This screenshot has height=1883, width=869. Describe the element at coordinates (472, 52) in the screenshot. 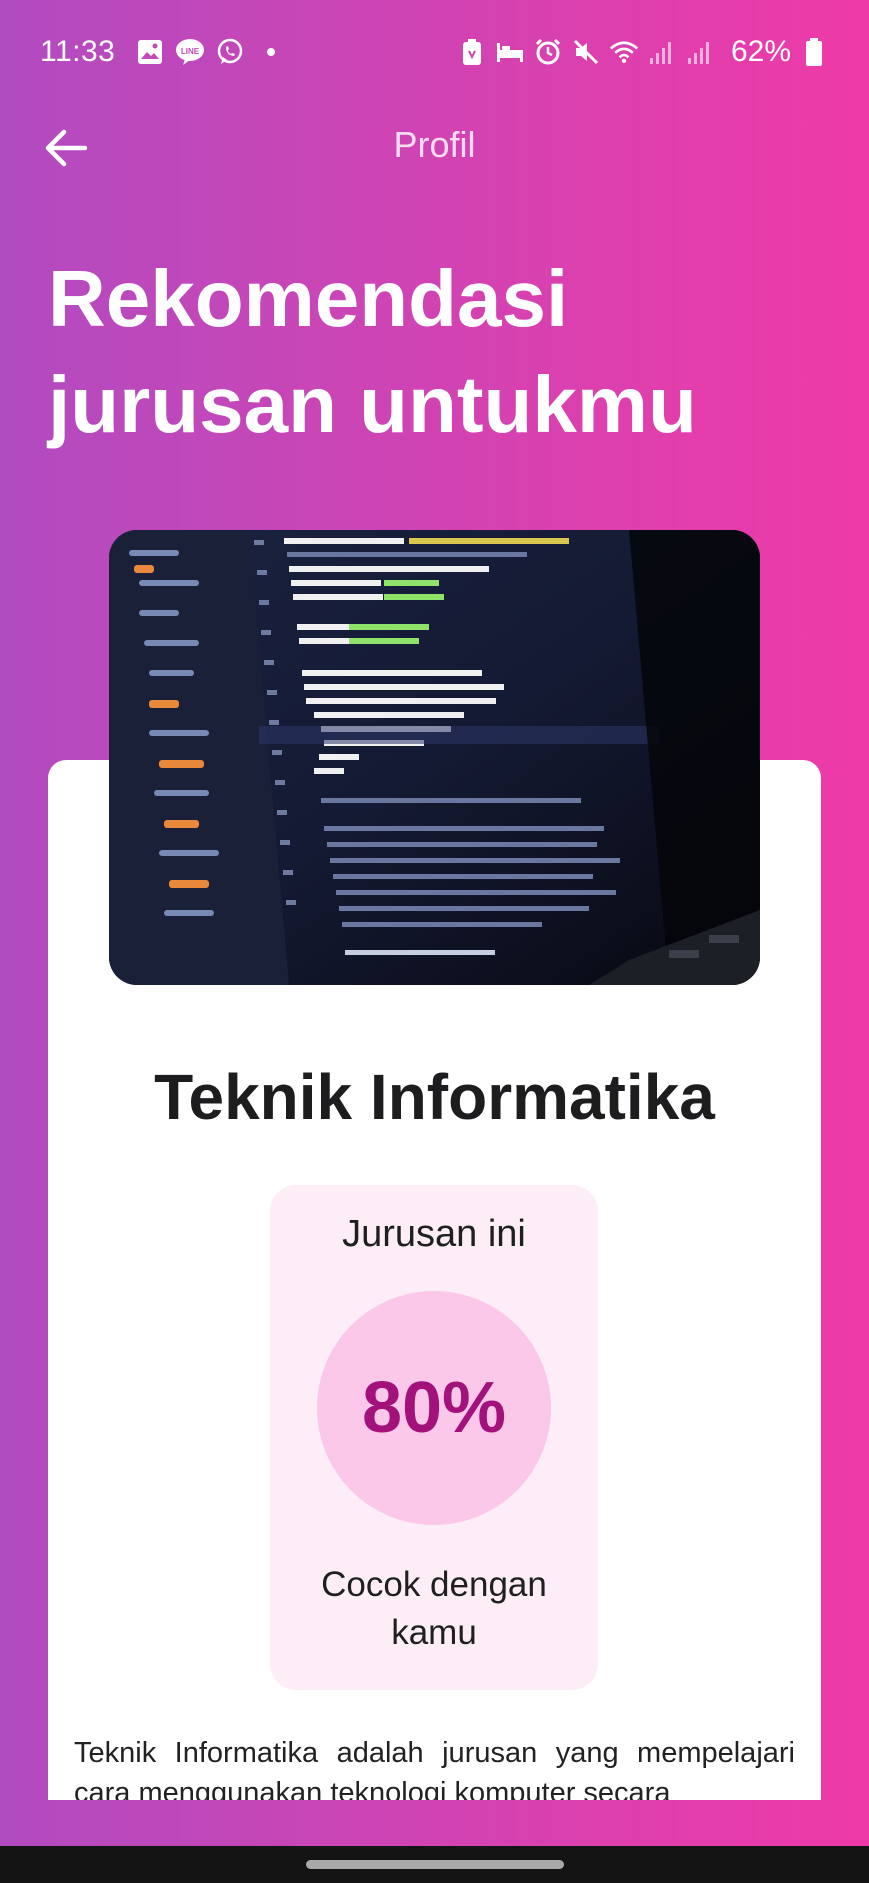

I see `battery-saver-icon` at that location.